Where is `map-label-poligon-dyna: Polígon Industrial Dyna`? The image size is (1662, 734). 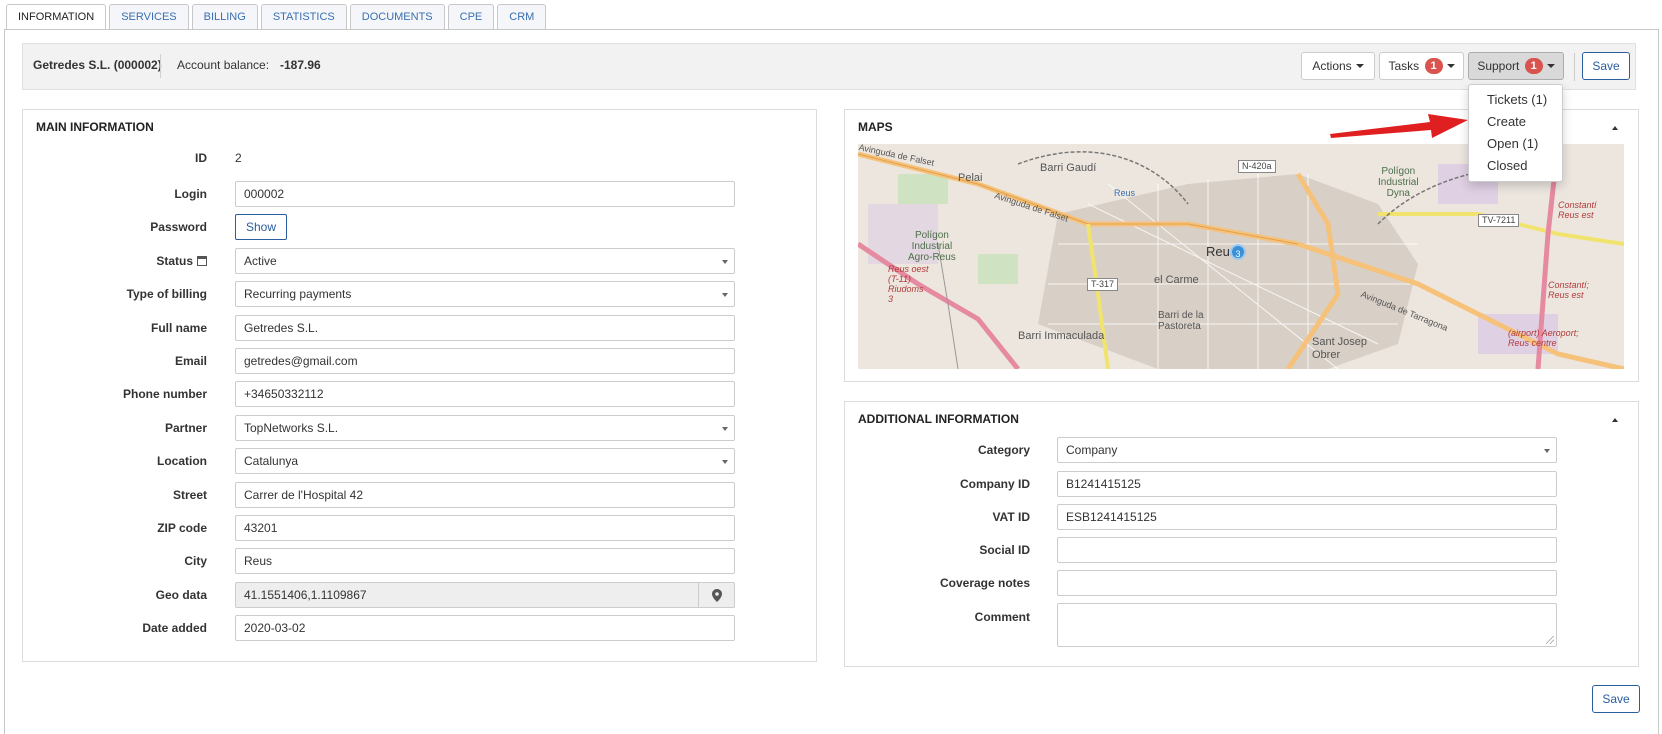
map-label-poligon-dyna: Polígon Industrial Dyna is located at coordinates (1398, 182).